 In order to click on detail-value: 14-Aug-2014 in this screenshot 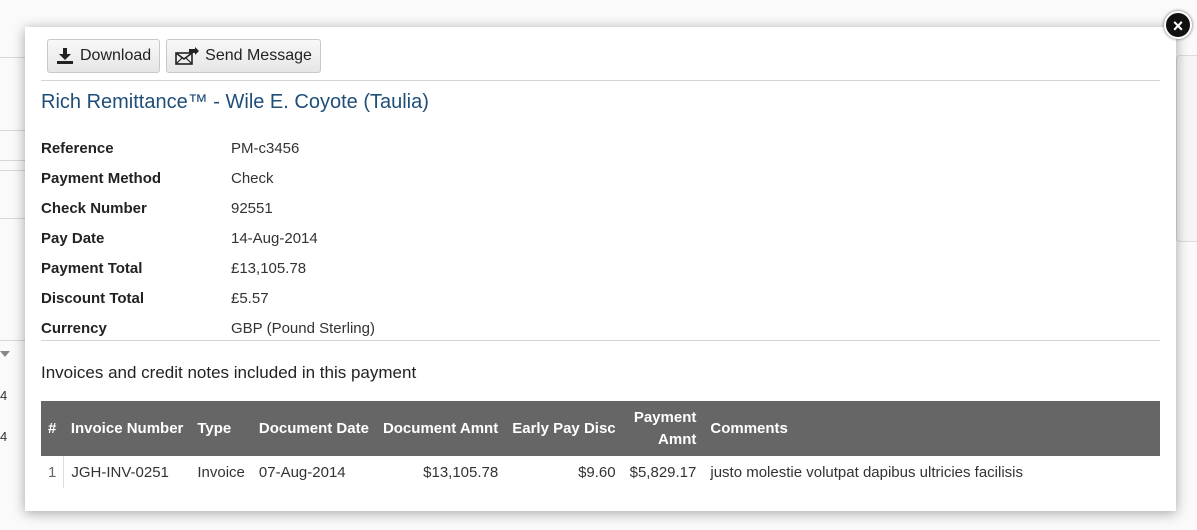, I will do `click(274, 238)`.